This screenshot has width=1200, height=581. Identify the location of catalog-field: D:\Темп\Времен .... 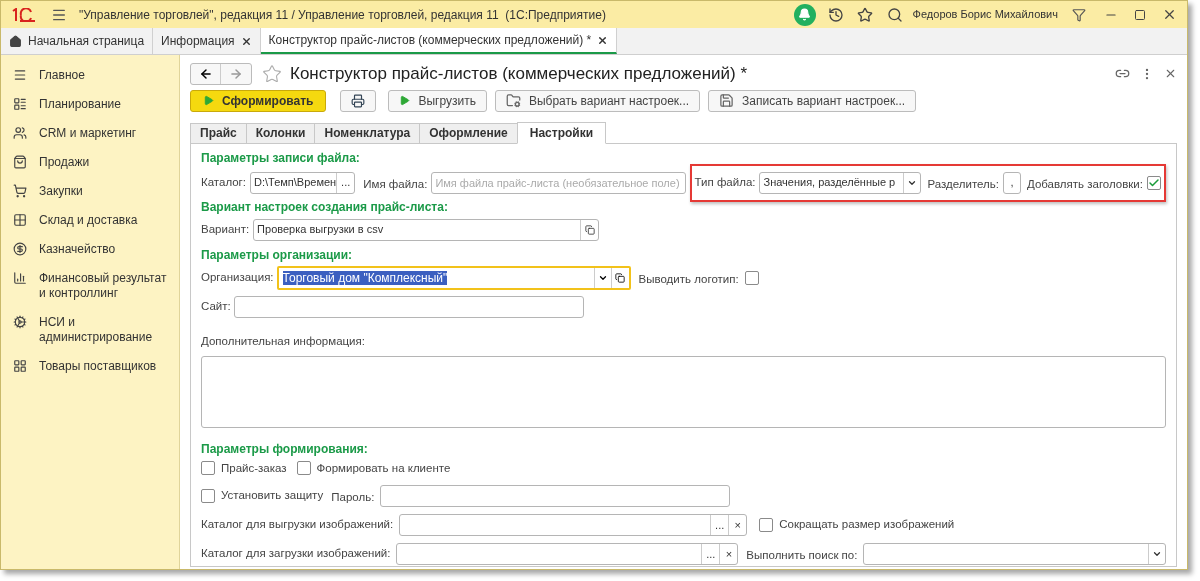
(303, 182).